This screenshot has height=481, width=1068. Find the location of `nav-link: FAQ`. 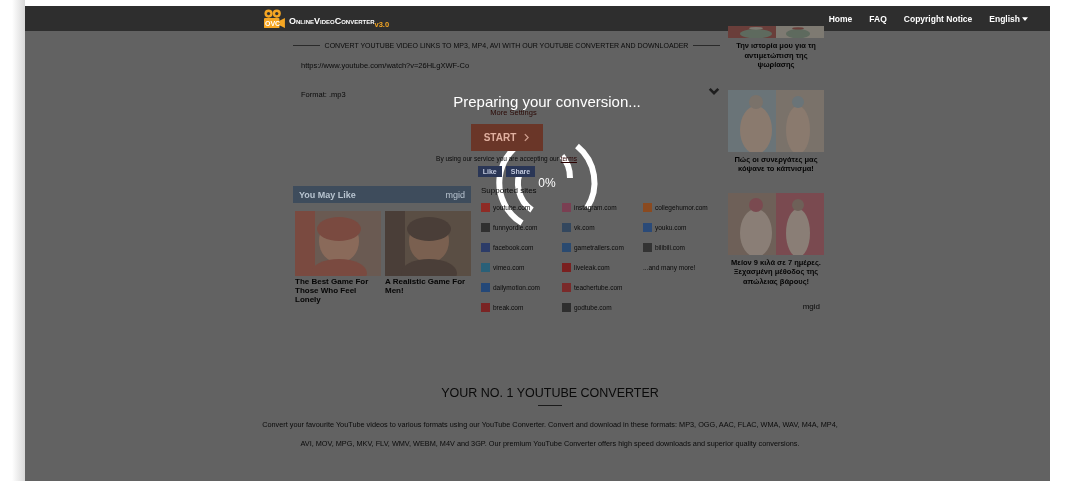

nav-link: FAQ is located at coordinates (878, 18).